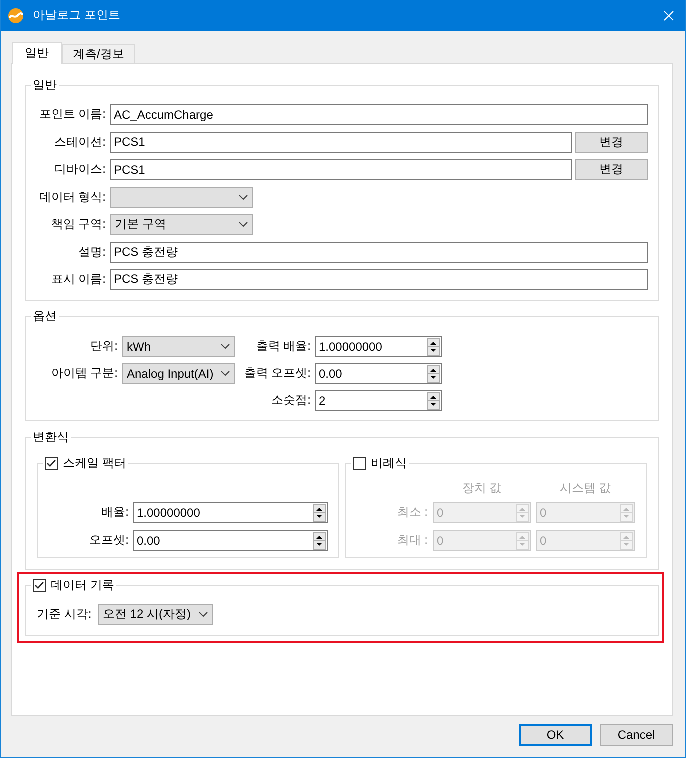 Image resolution: width=686 pixels, height=758 pixels. I want to click on field-label: 아이템 구분:, so click(84, 373).